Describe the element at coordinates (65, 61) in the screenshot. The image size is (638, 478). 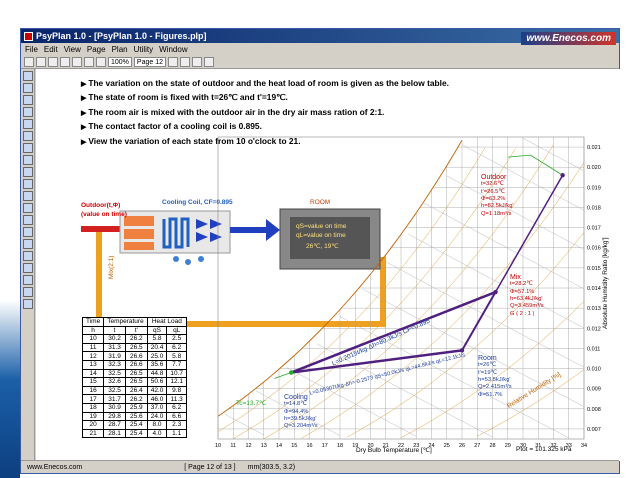
I see `print-icon` at that location.